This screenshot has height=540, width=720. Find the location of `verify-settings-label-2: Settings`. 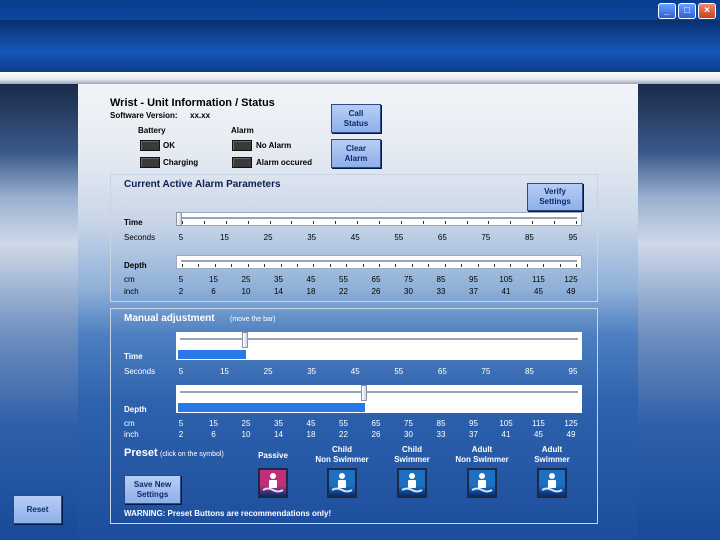

verify-settings-label-2: Settings is located at coordinates (555, 201).